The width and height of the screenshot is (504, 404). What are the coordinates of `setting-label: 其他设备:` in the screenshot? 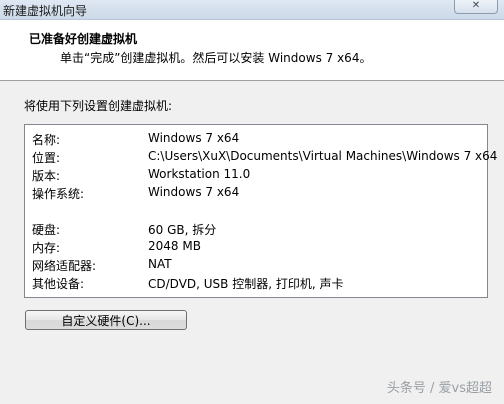 It's located at (58, 284).